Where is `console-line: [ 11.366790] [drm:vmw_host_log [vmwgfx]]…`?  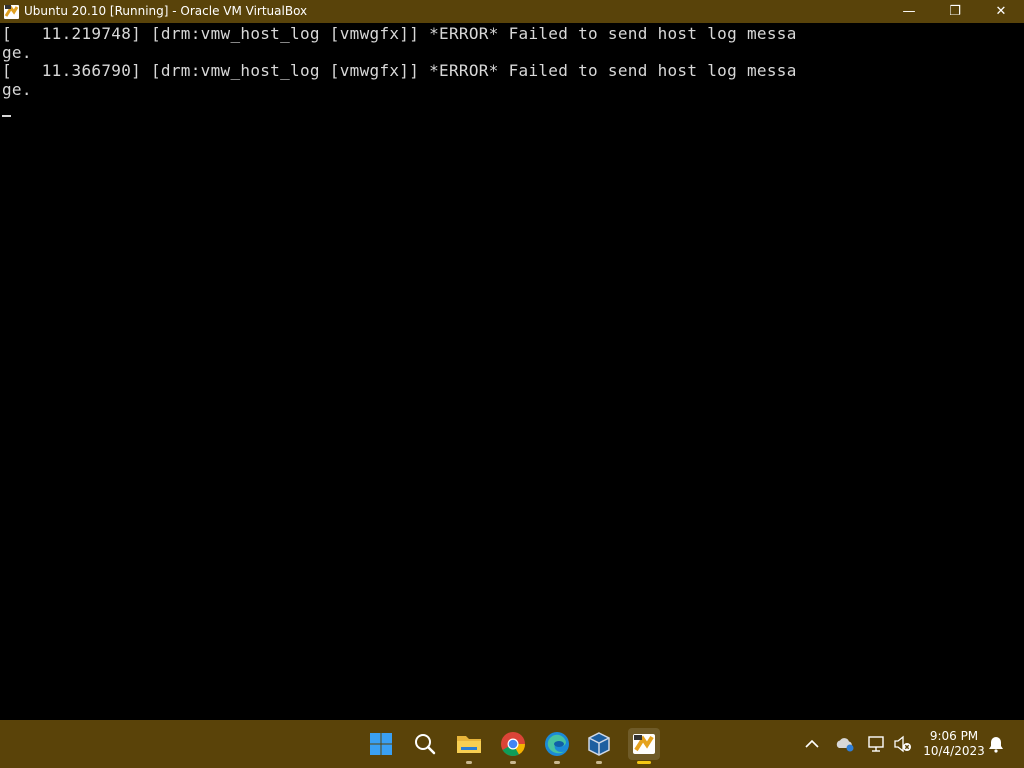 console-line: [ 11.366790] [drm:vmw_host_log [vmwgfx]]… is located at coordinates (399, 70).